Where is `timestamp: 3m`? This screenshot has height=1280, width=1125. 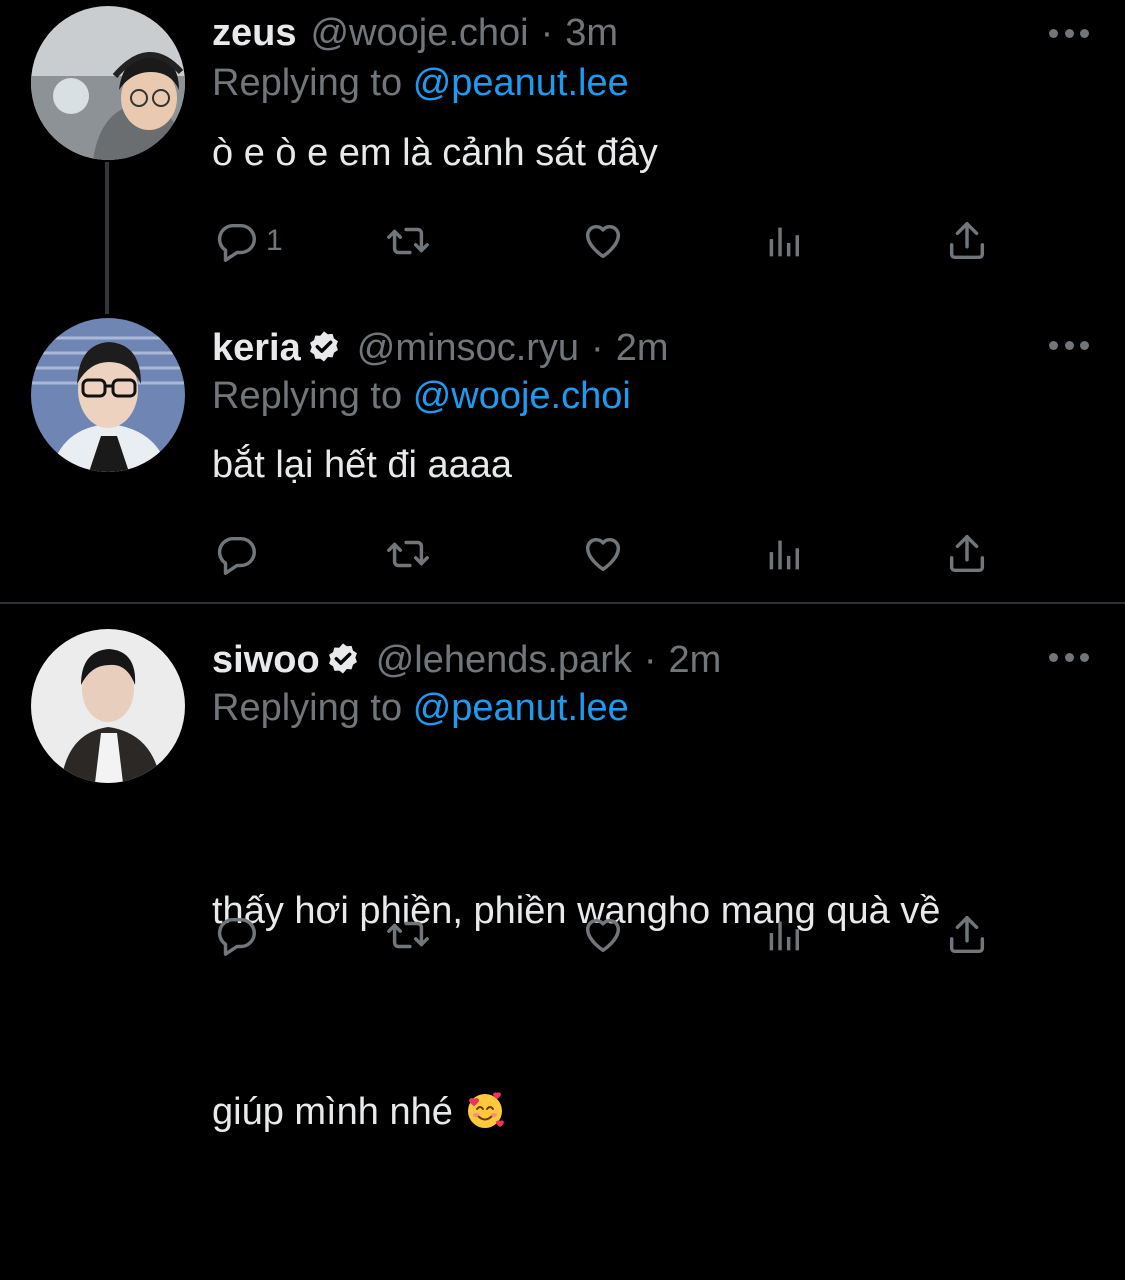
timestamp: 3m is located at coordinates (591, 33).